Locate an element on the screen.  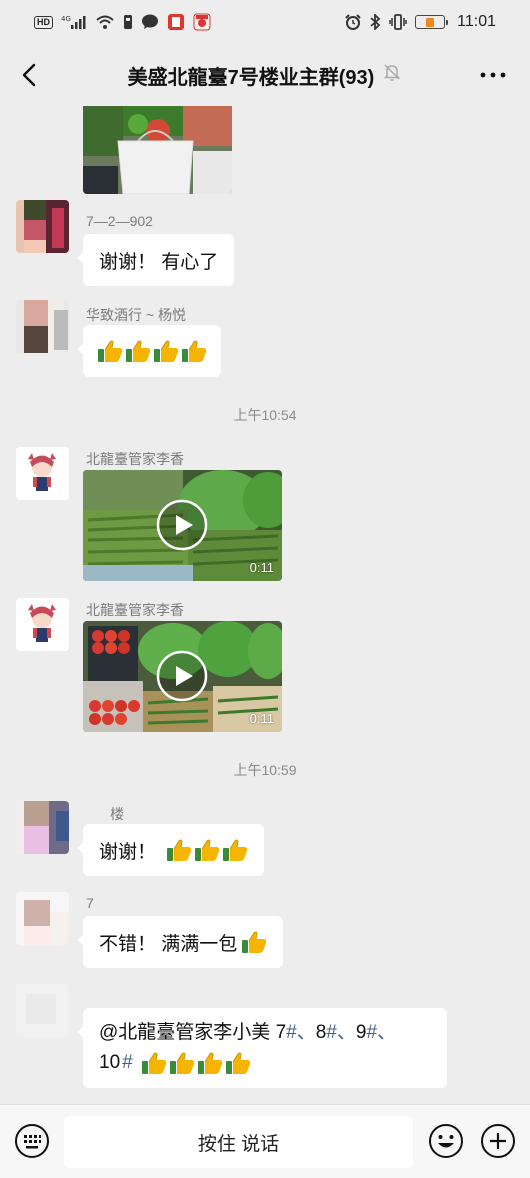
svg-text: 4G is located at coordinates (66, 19).